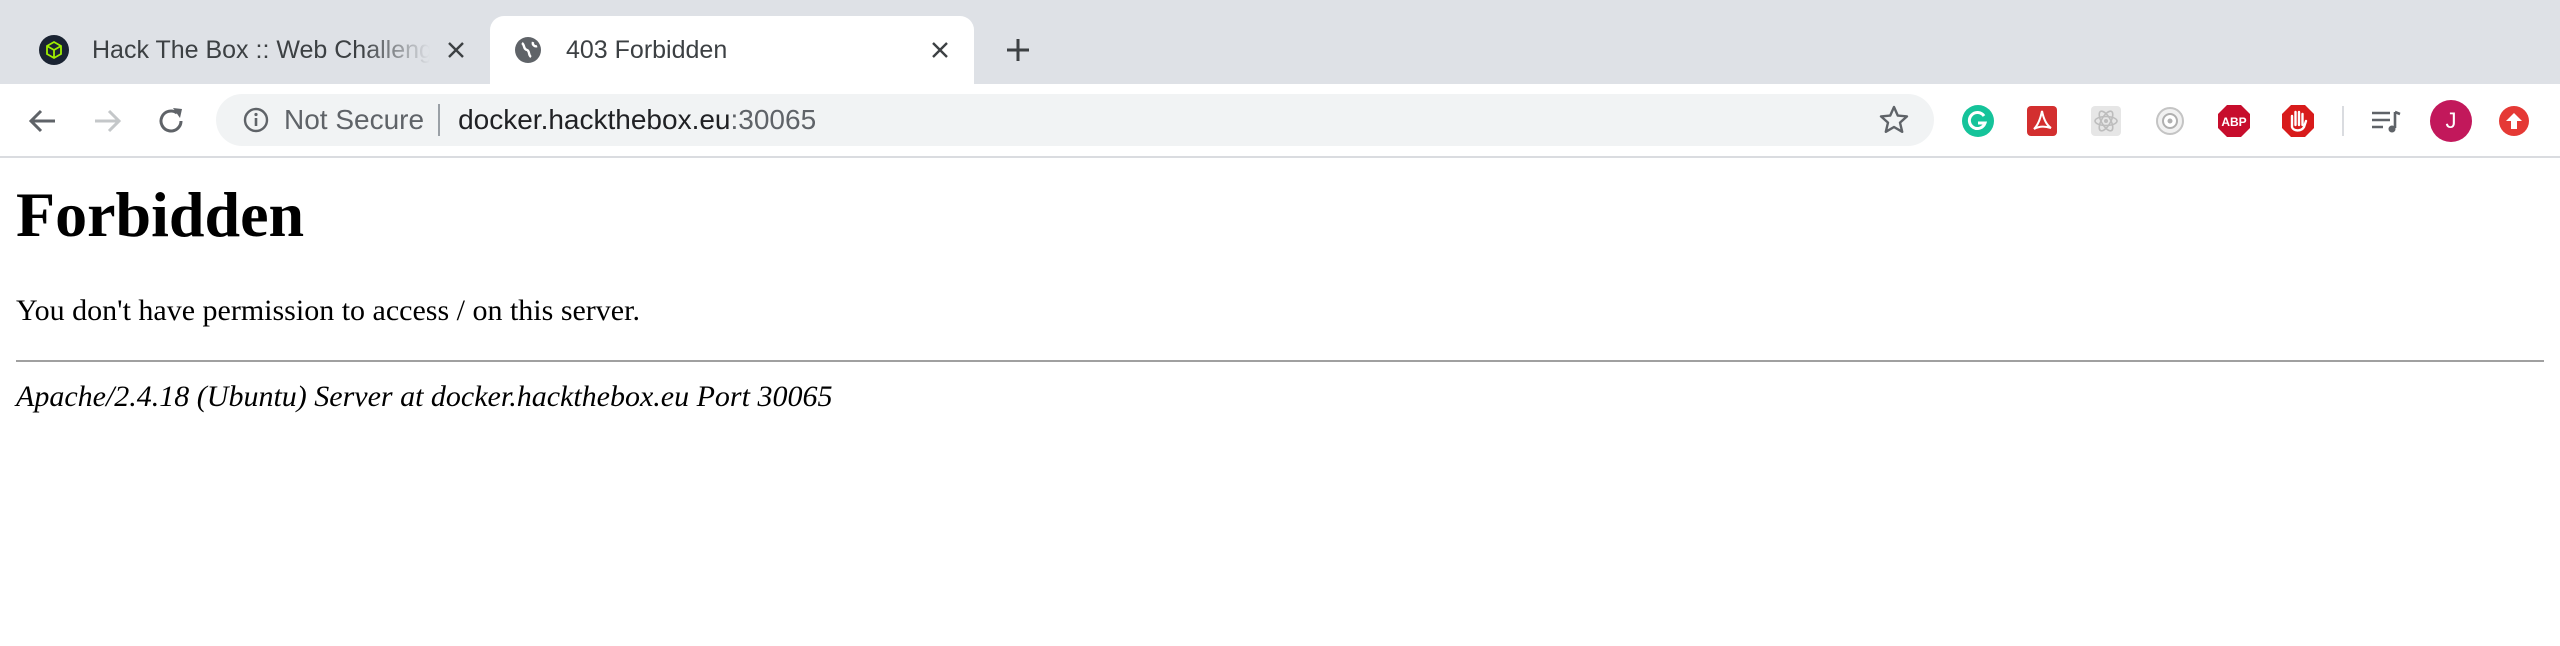 The height and width of the screenshot is (646, 2560). Describe the element at coordinates (773, 119) in the screenshot. I see `url-port: :30065` at that location.